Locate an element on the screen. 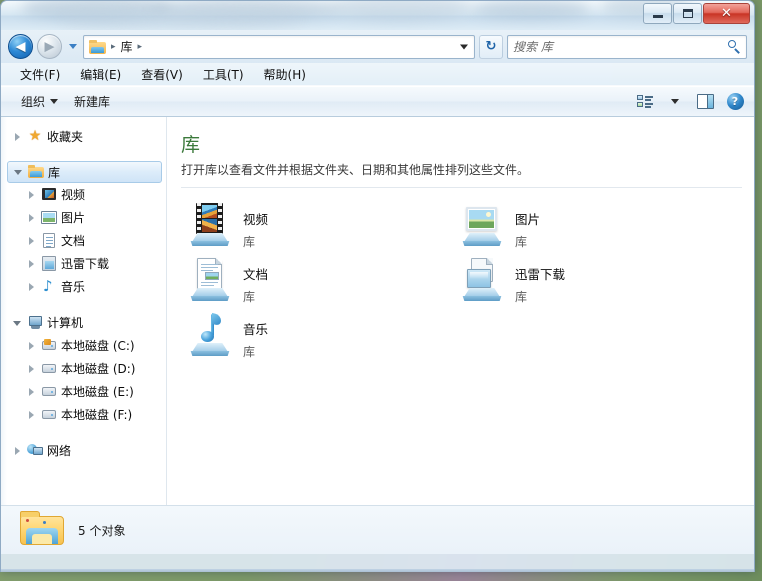  forward-arrow-icon: ▶ is located at coordinates (49, 46).